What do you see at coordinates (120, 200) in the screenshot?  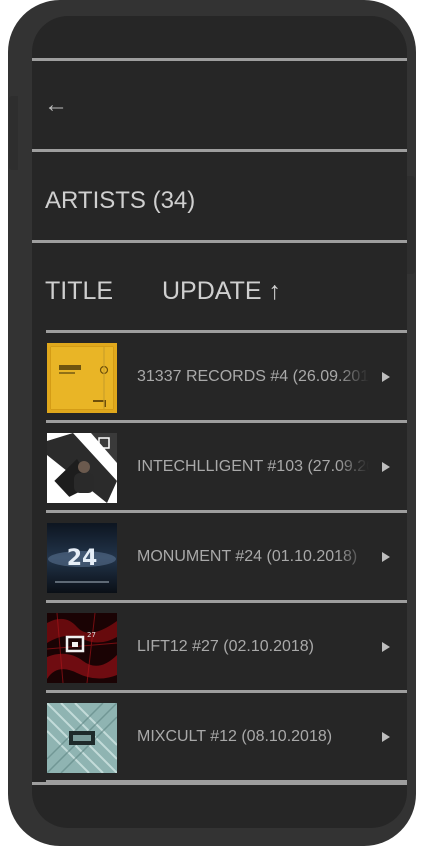 I see `section-title: ARTISTS (34)` at bounding box center [120, 200].